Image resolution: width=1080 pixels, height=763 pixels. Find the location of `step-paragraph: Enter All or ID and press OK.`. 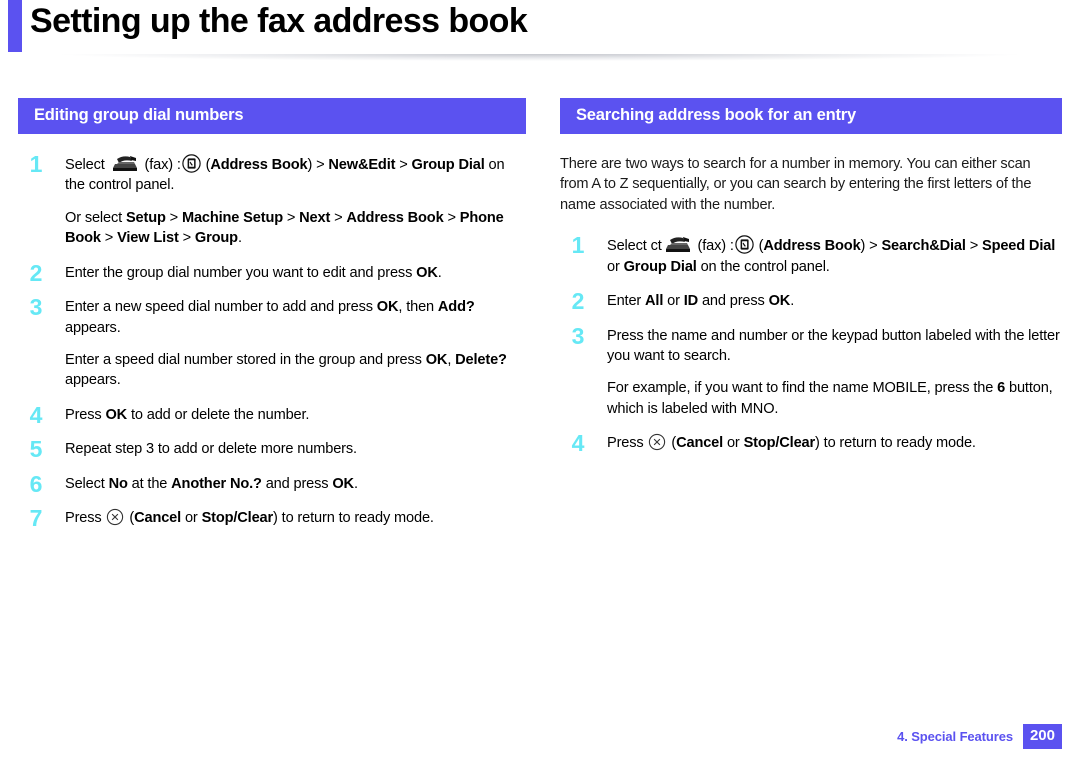

step-paragraph: Enter All or ID and press OK. is located at coordinates (834, 301).